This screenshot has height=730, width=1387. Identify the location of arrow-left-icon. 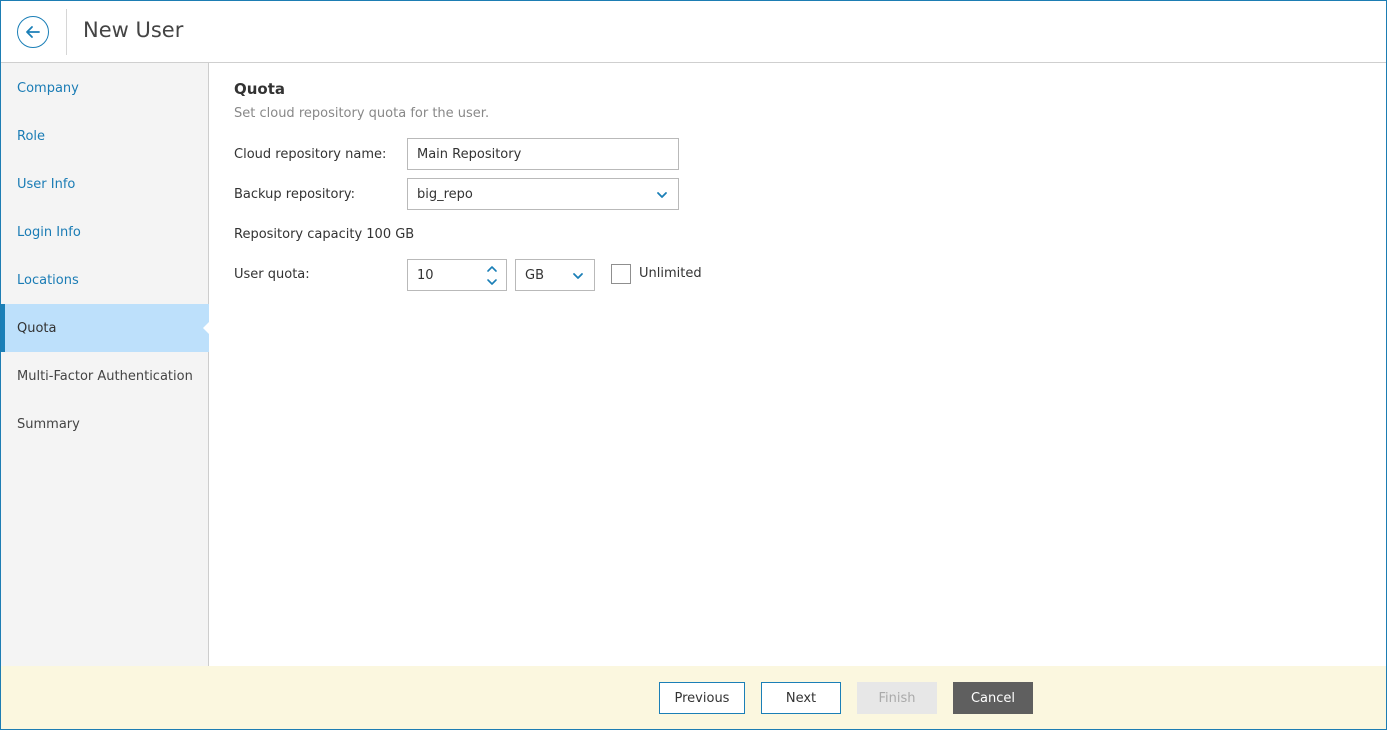
(33, 32).